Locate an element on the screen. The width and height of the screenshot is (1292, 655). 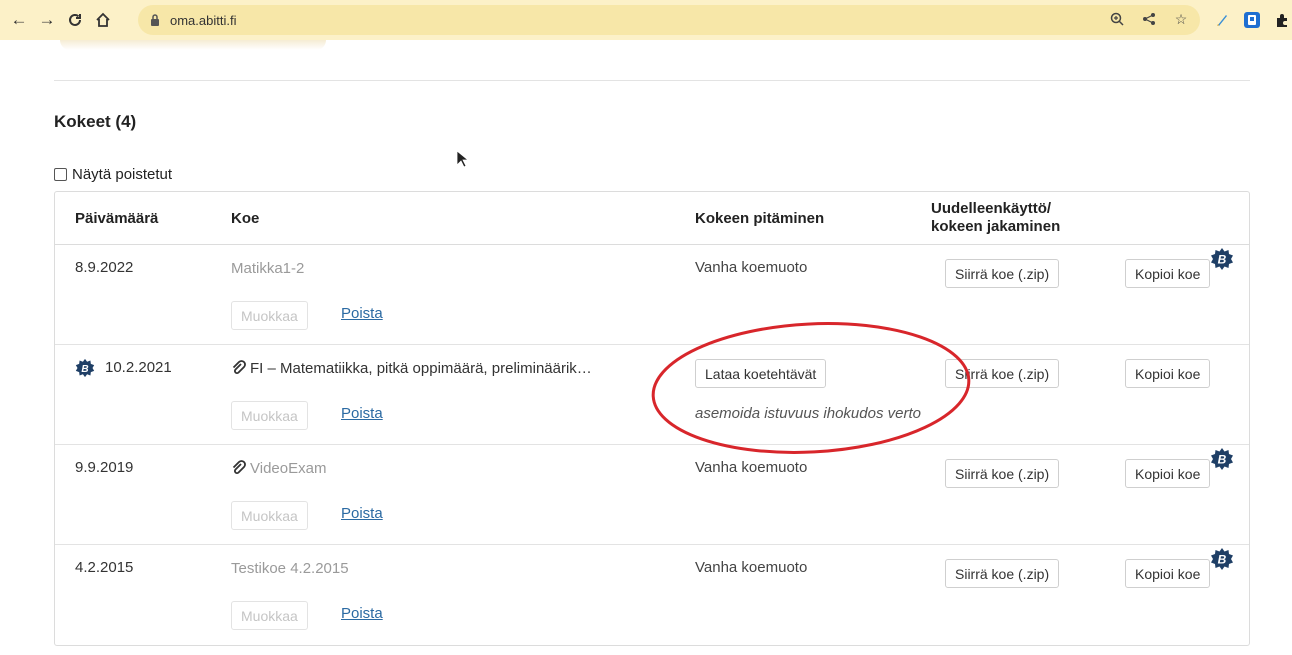
header-date: Päivämäärä is located at coordinates (117, 218).